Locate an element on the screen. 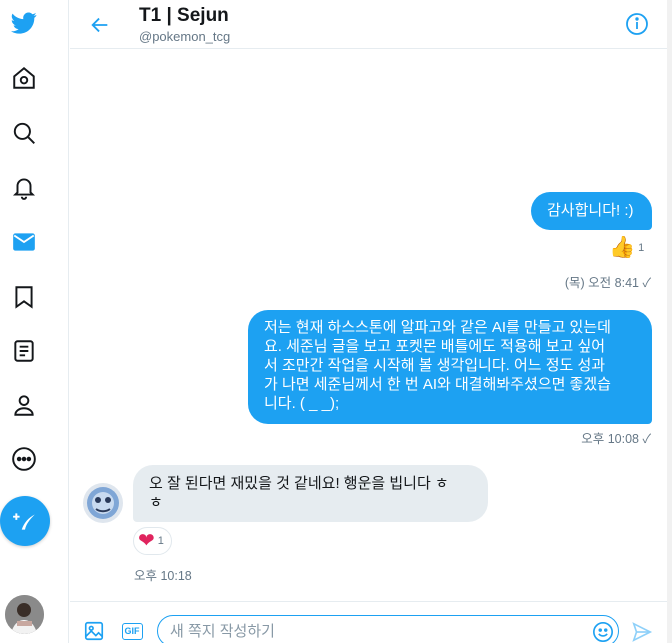  compose-tweet-button is located at coordinates (25, 521).